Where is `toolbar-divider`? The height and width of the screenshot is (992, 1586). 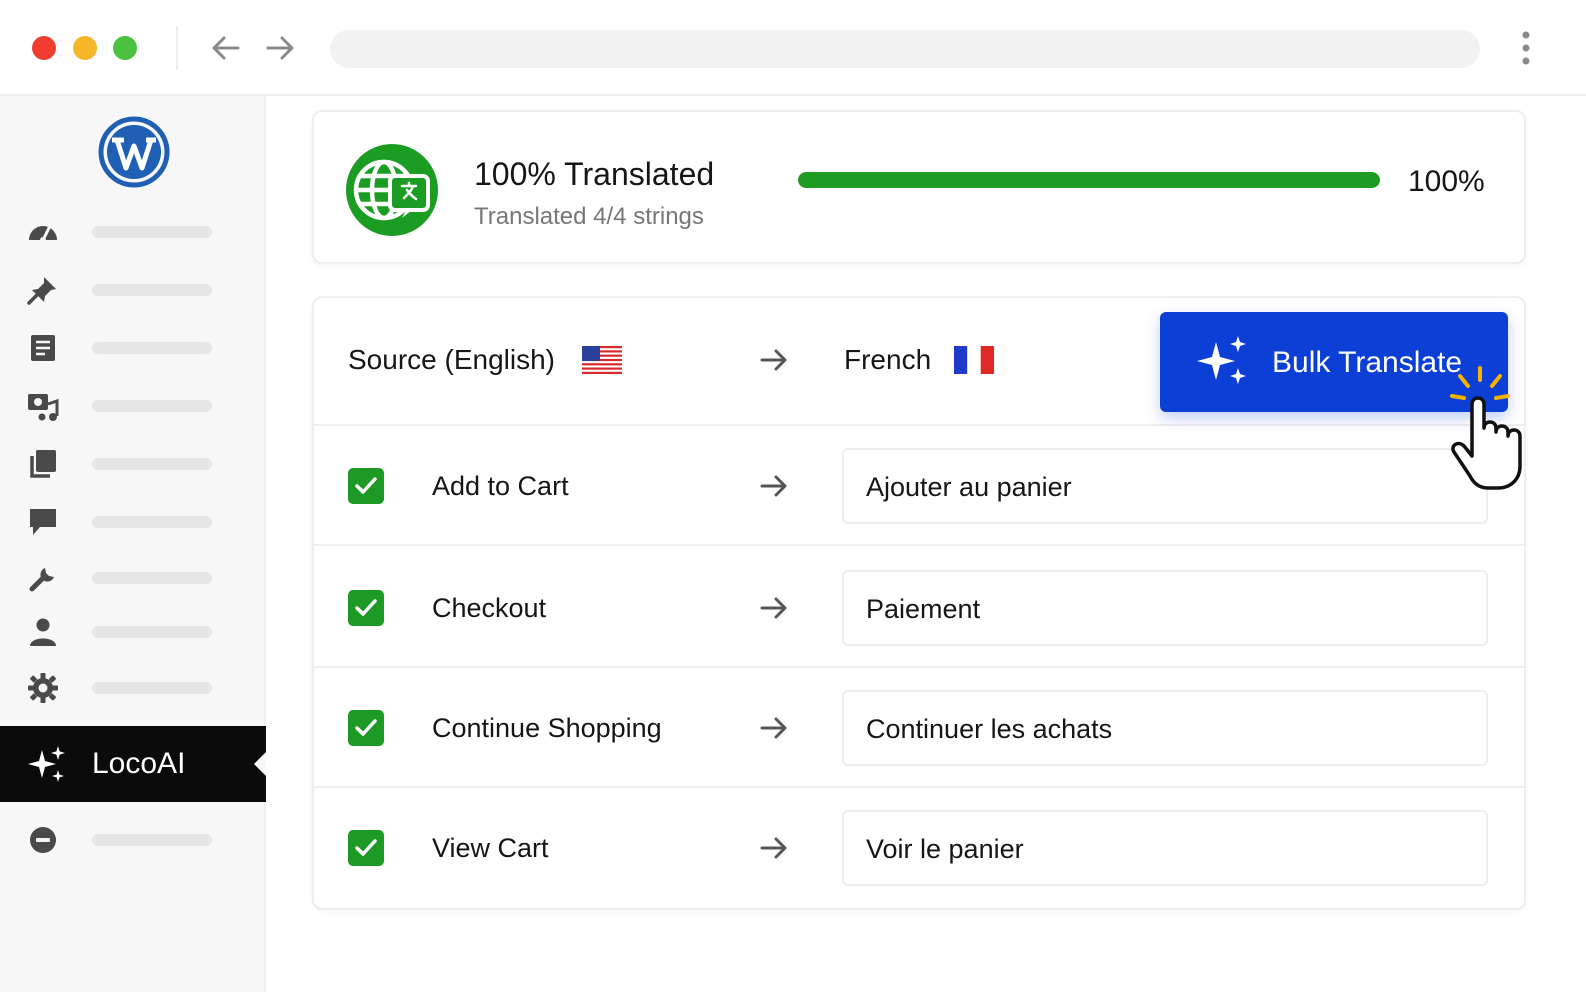 toolbar-divider is located at coordinates (177, 48).